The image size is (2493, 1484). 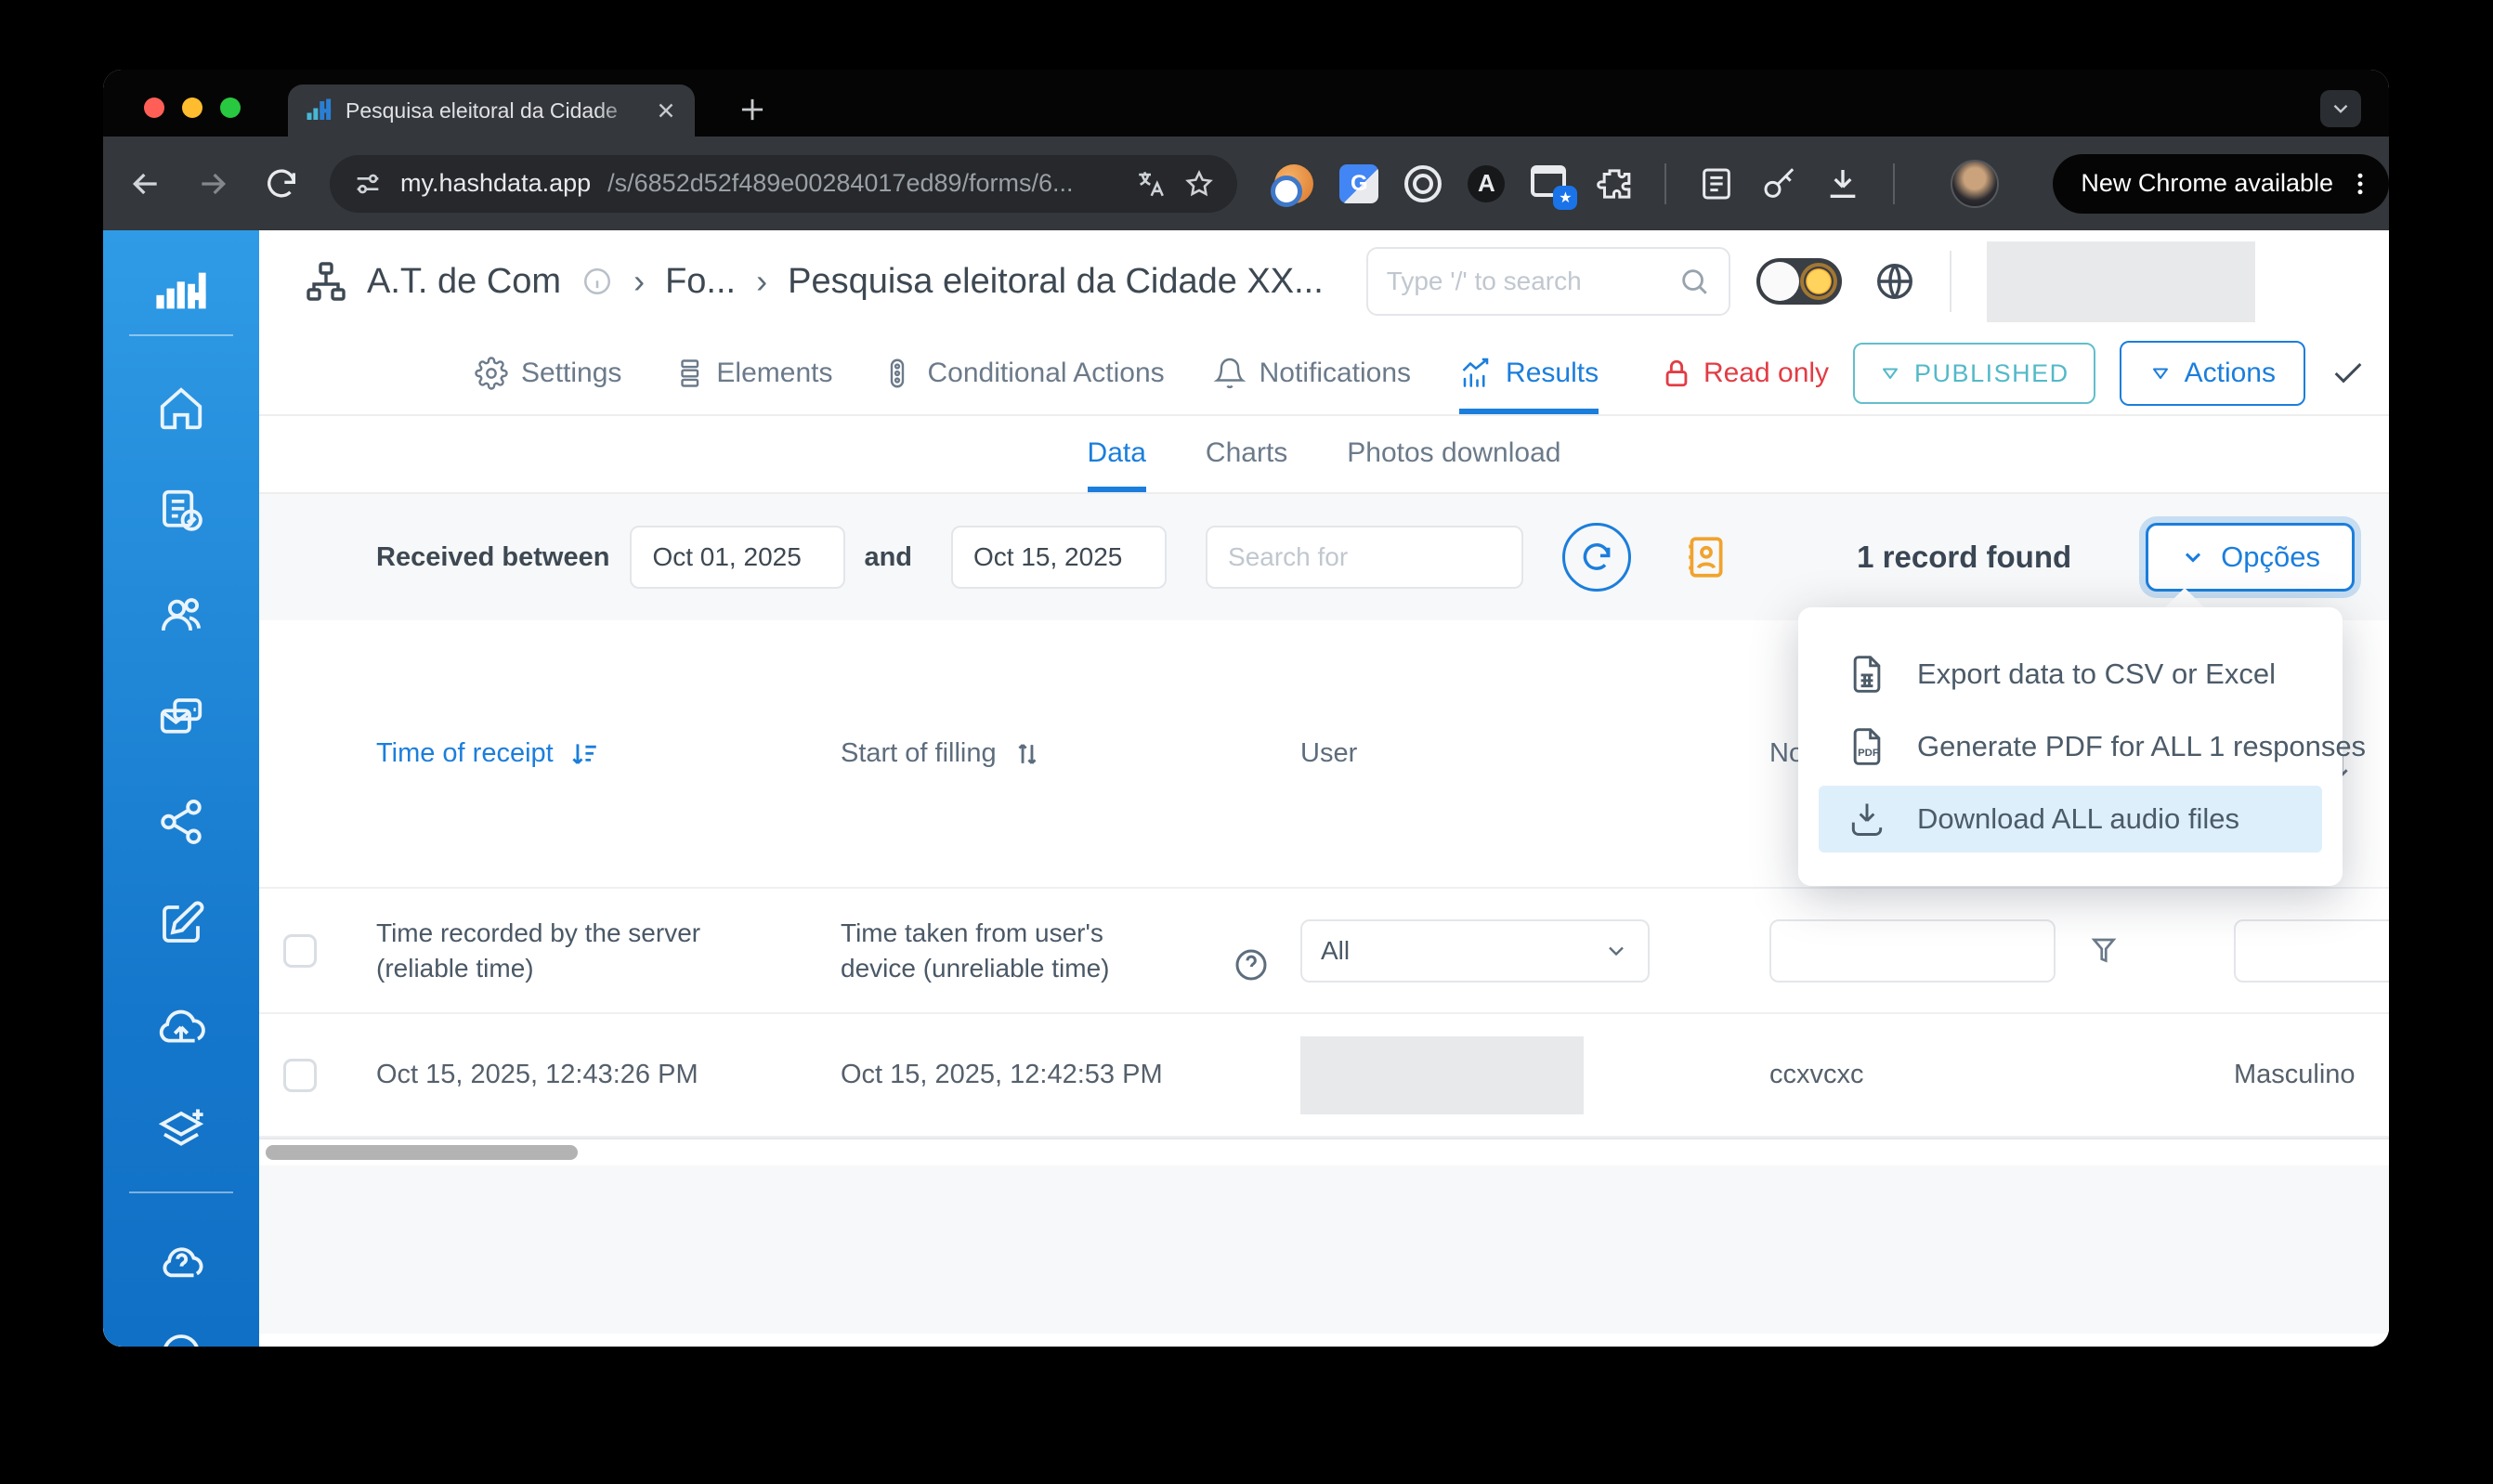 I want to click on extensions-area: G A ★ New Chrome available, so click(x=1830, y=184).